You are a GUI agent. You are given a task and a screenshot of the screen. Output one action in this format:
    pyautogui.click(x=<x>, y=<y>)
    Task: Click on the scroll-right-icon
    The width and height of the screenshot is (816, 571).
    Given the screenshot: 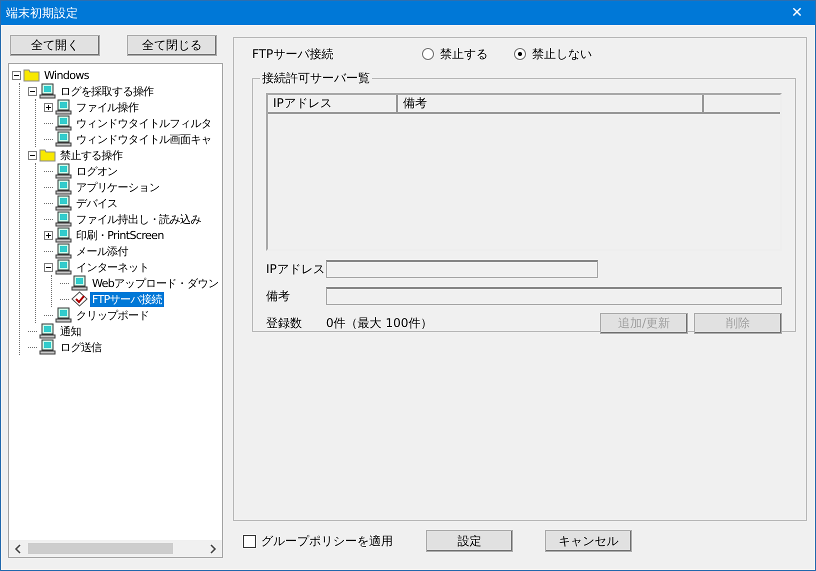 What is the action you would take?
    pyautogui.click(x=213, y=549)
    